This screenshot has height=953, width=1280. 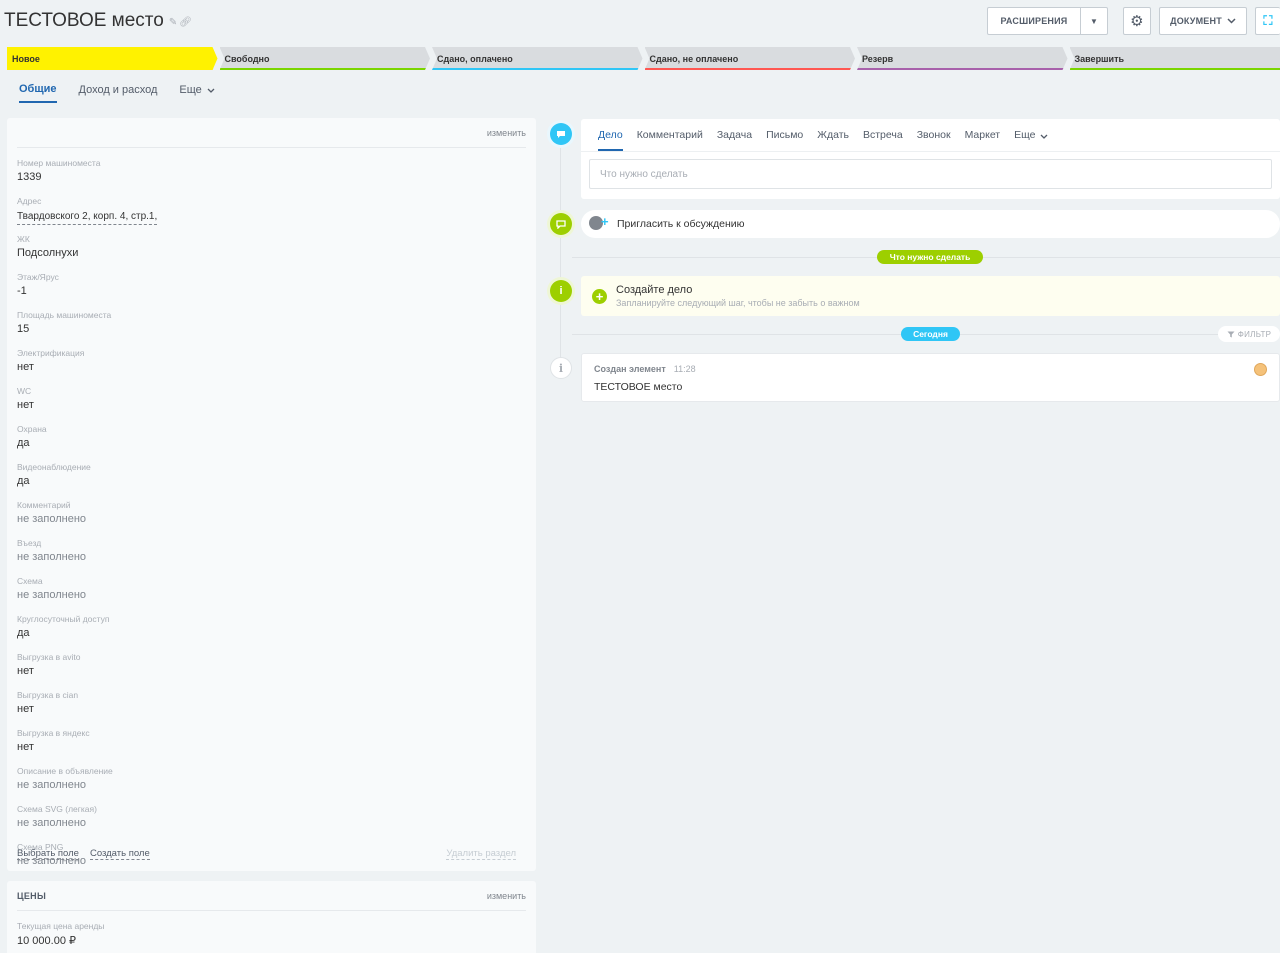 What do you see at coordinates (670, 140) in the screenshot?
I see `composer-tab: Комментарий` at bounding box center [670, 140].